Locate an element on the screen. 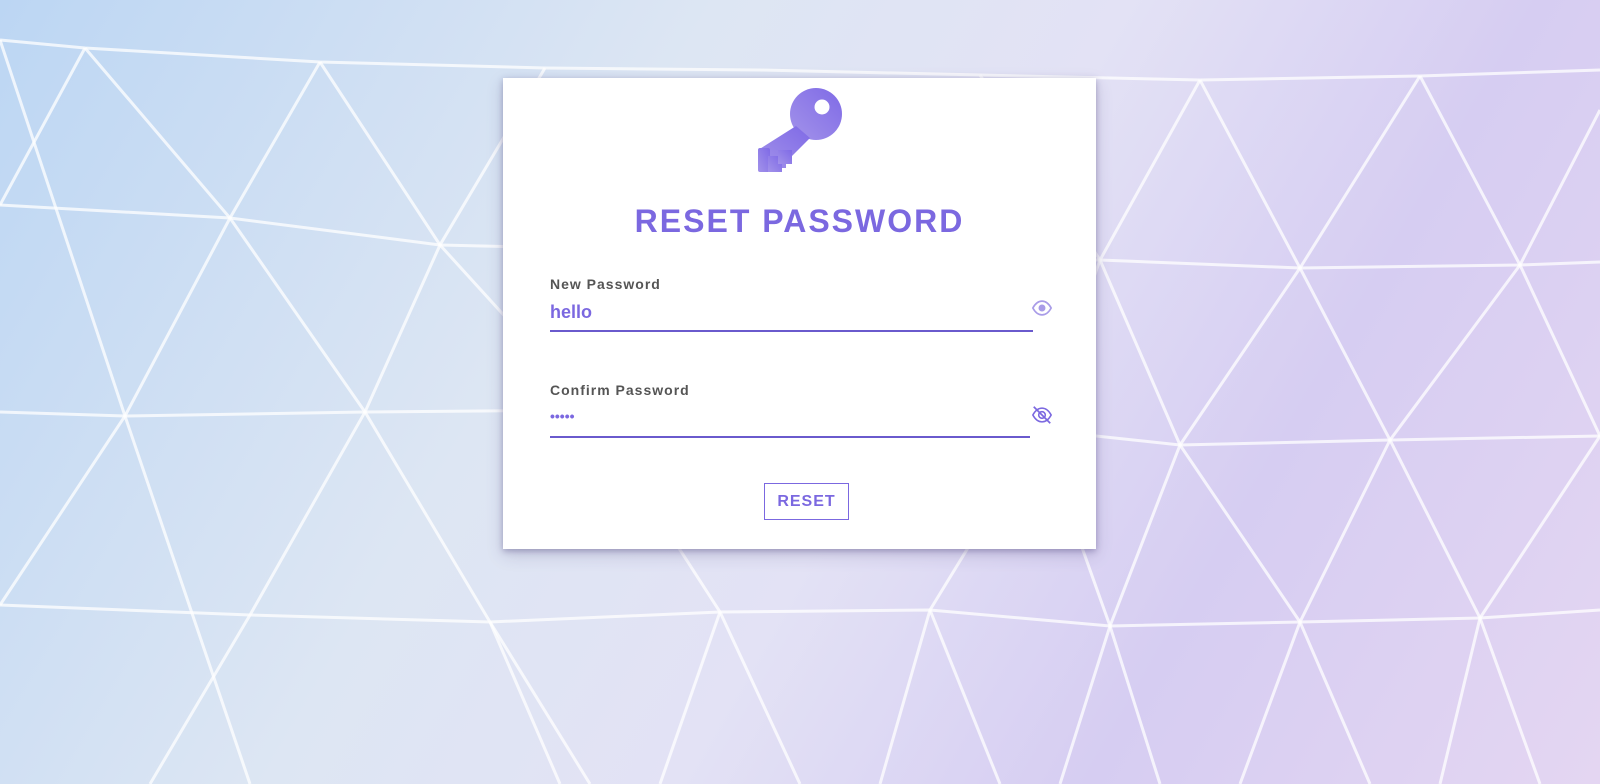  page-title: RESET PASSWORD is located at coordinates (799, 221).